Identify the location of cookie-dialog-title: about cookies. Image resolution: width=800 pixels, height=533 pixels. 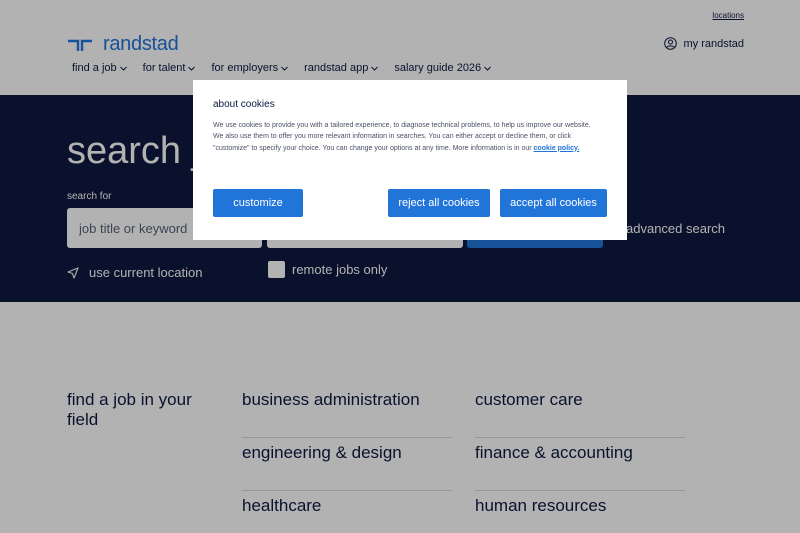
(244, 104).